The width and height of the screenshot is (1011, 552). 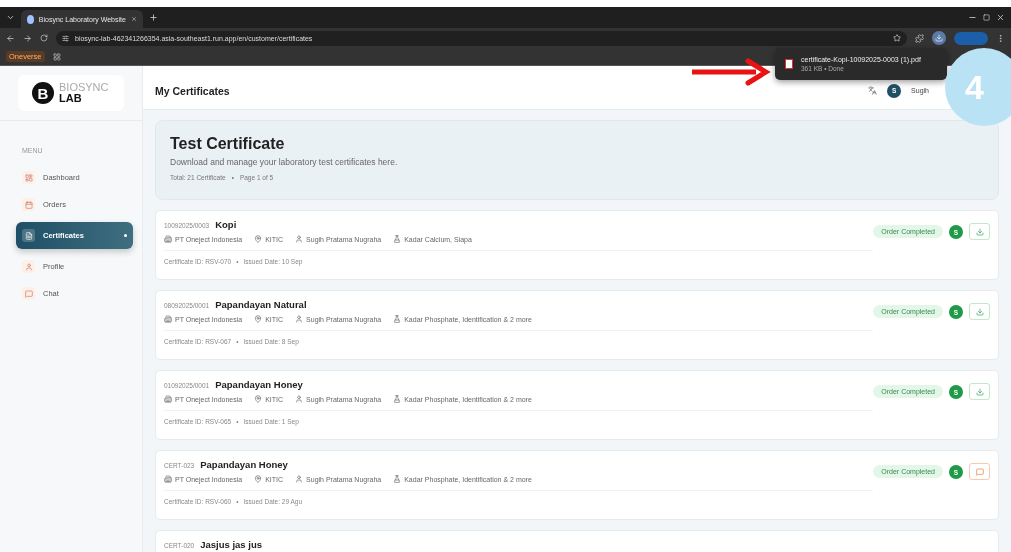 What do you see at coordinates (27, 38) in the screenshot?
I see `forward-icon` at bounding box center [27, 38].